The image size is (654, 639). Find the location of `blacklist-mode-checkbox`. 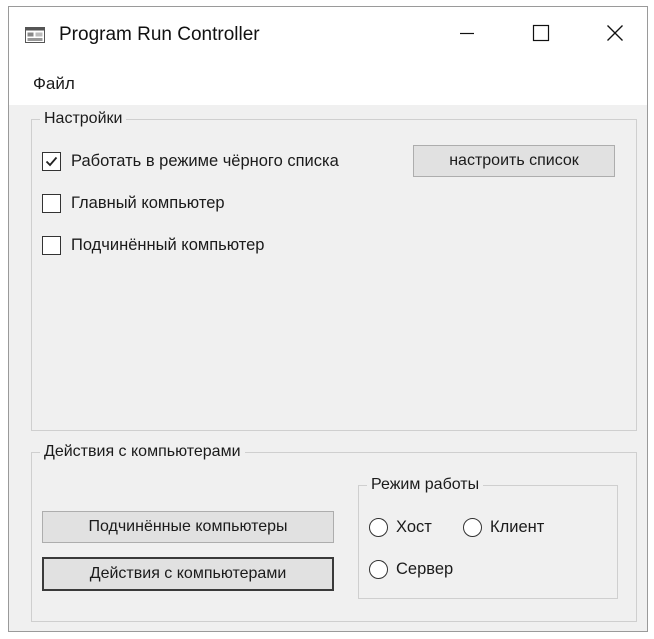

blacklist-mode-checkbox is located at coordinates (51, 161).